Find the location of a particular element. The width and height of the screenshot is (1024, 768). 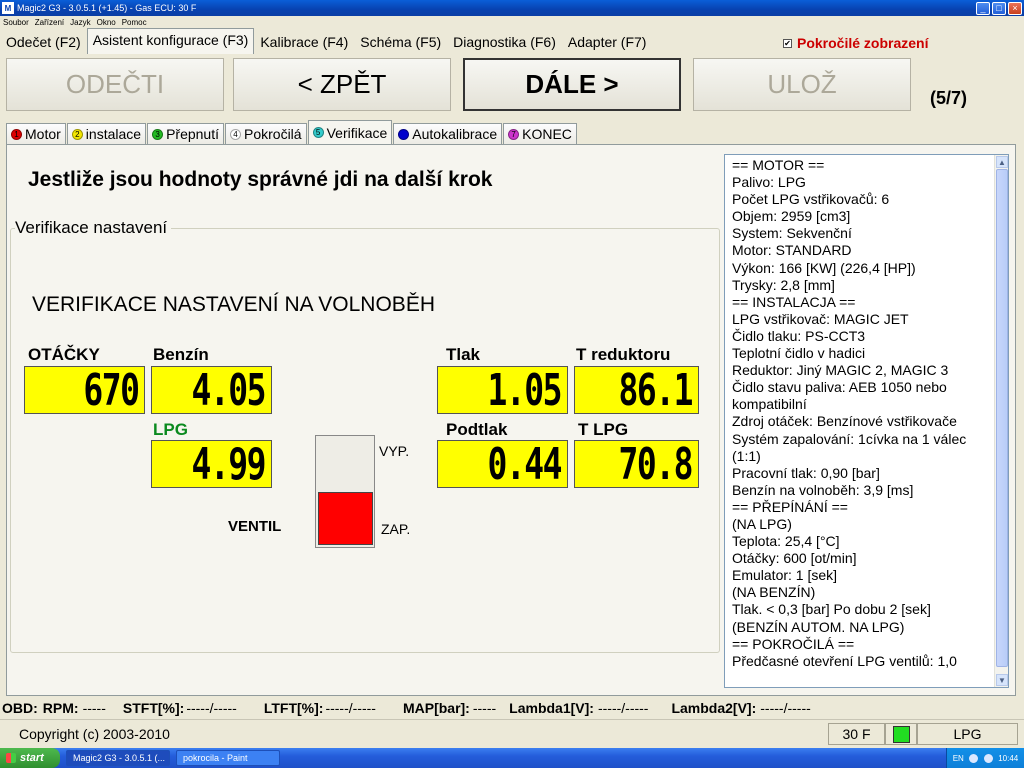

tab-installation: 2 instalace is located at coordinates (106, 133).